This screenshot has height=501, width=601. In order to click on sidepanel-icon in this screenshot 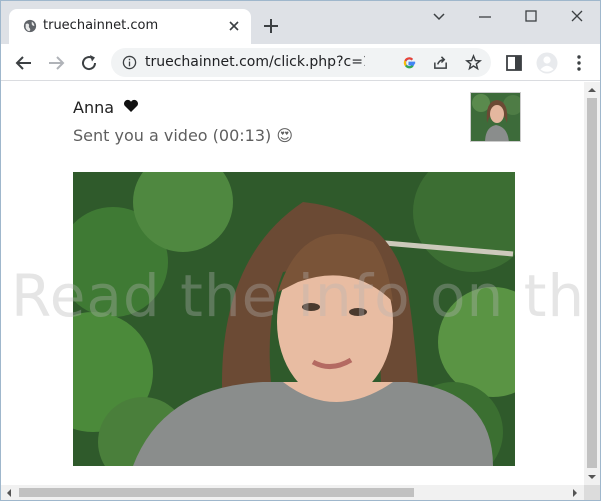, I will do `click(514, 63)`.